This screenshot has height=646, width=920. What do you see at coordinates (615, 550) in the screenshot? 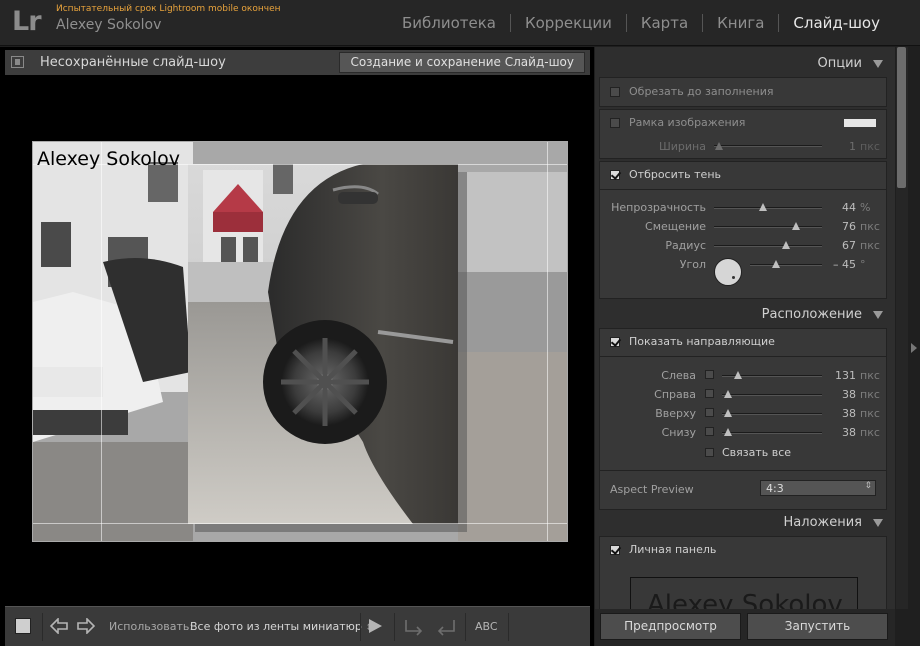
I see `identity-plate-checkbox` at bounding box center [615, 550].